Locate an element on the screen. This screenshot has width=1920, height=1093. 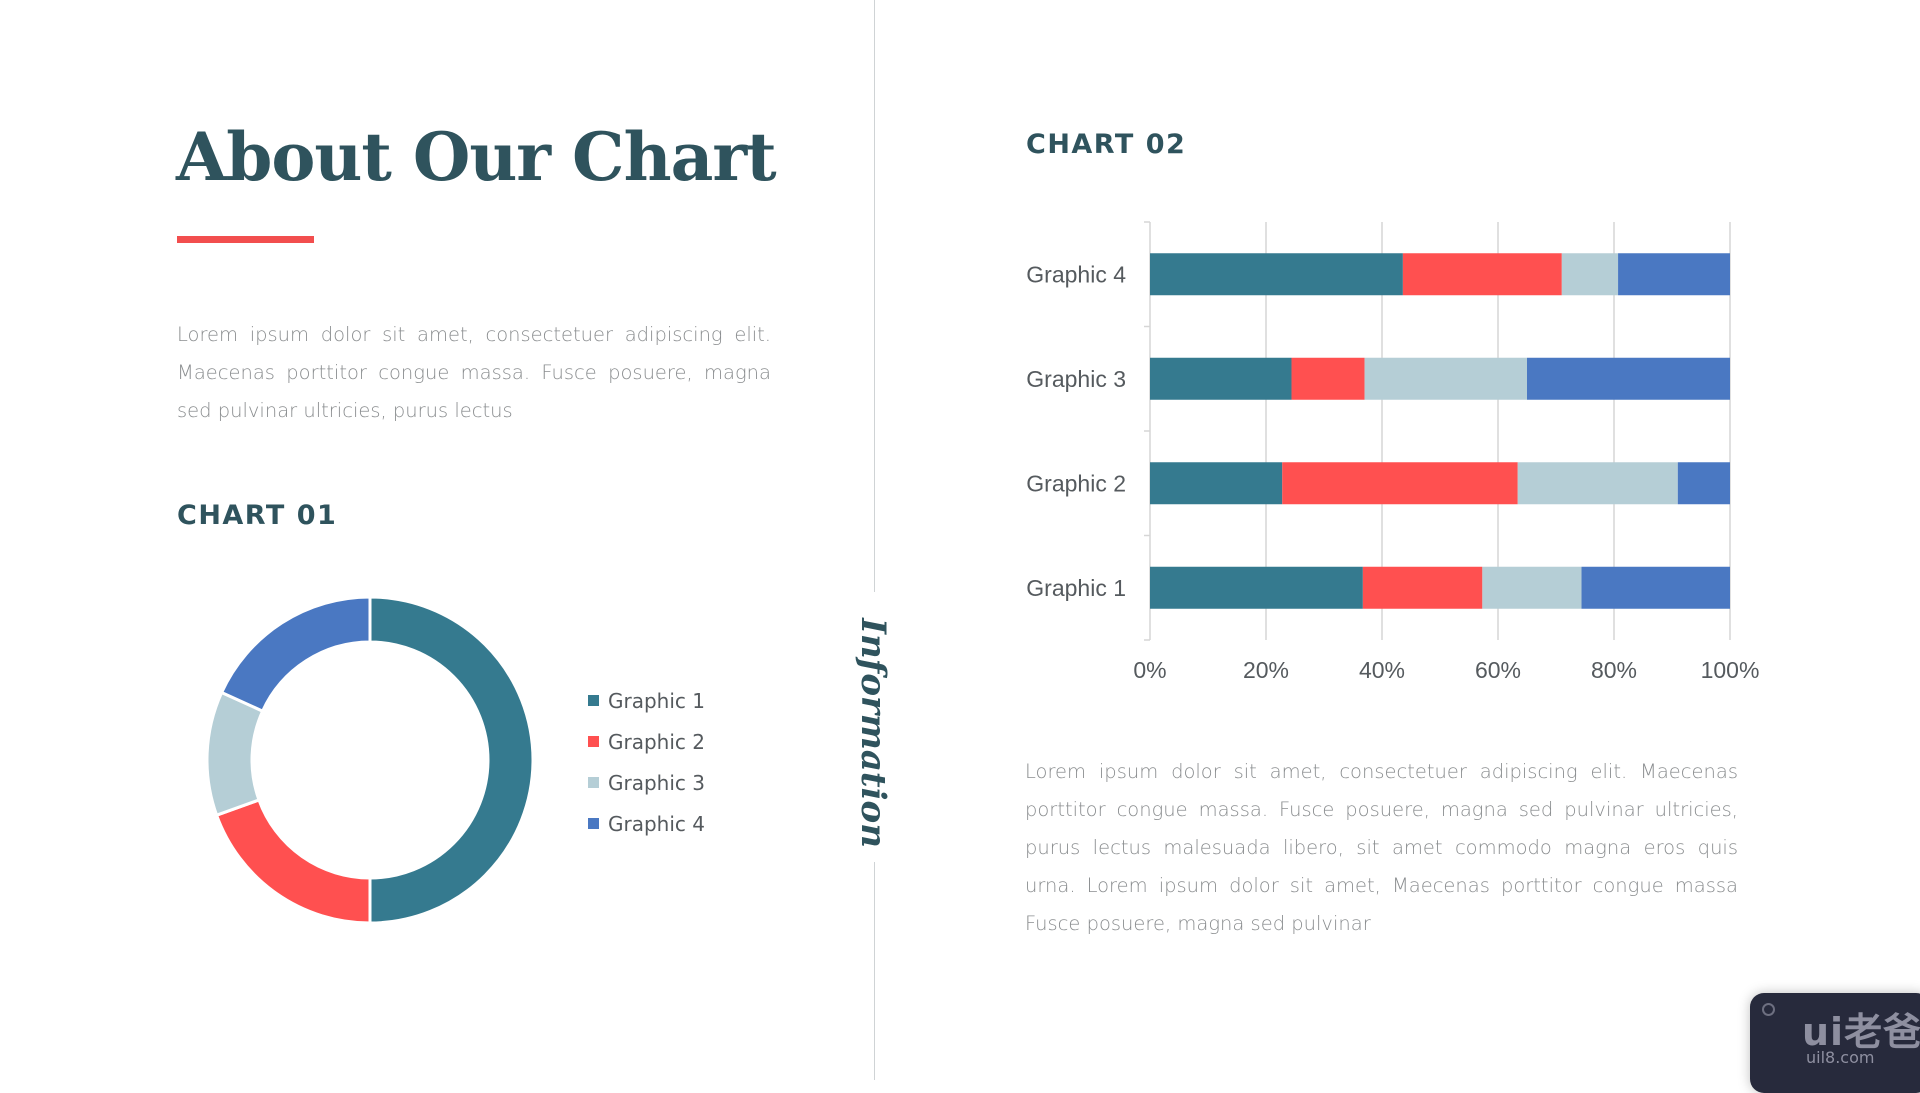
legend-item: Graphic 3 is located at coordinates (646, 782).